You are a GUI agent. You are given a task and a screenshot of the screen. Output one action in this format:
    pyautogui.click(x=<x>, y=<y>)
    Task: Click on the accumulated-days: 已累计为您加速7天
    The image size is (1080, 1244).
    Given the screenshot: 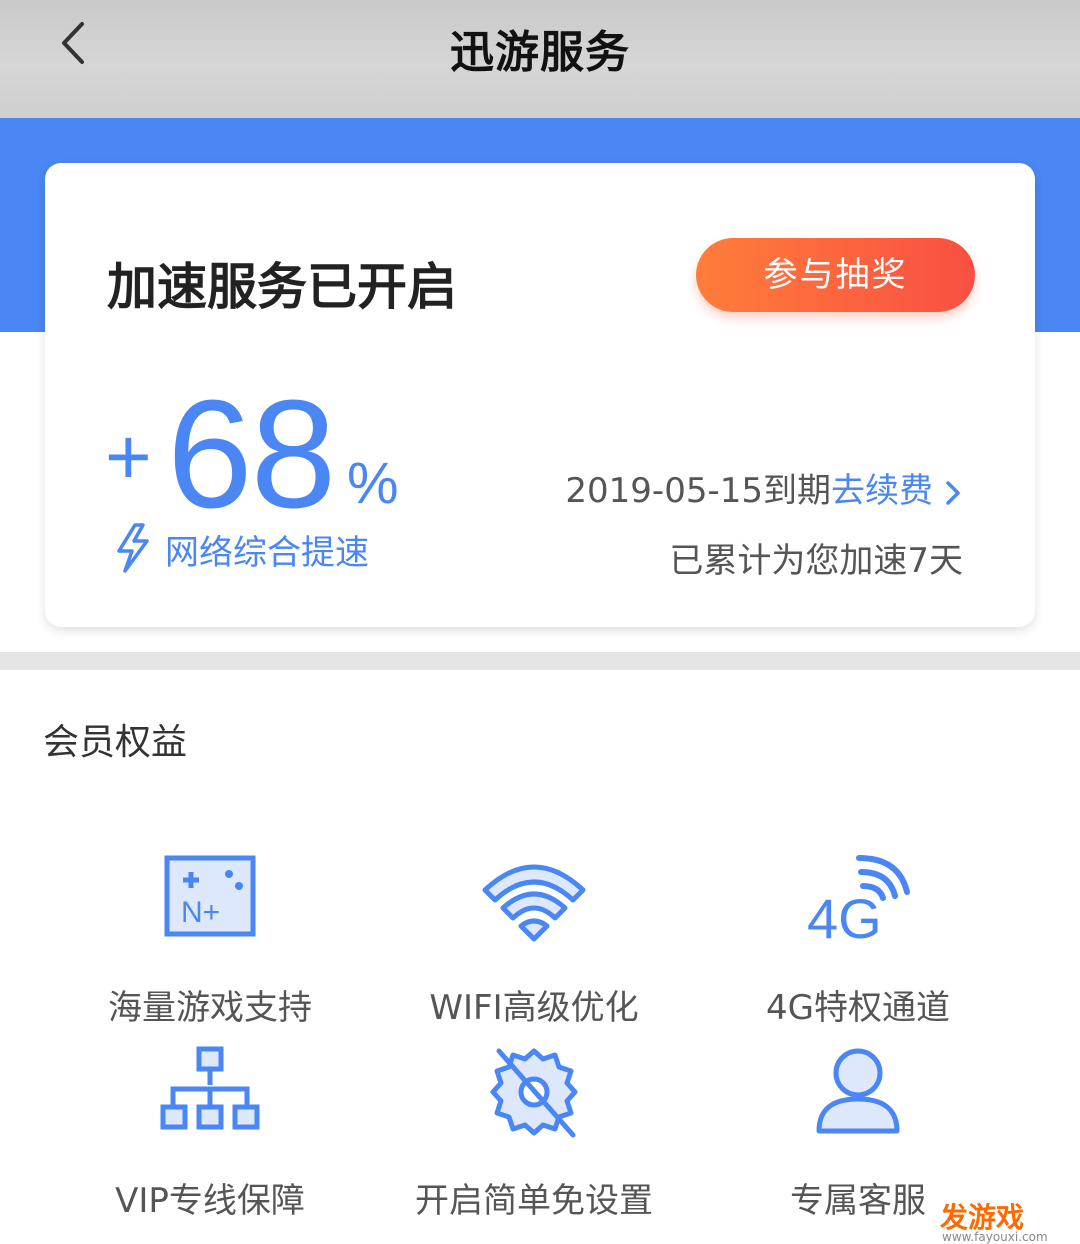 What is the action you would take?
    pyautogui.click(x=816, y=561)
    